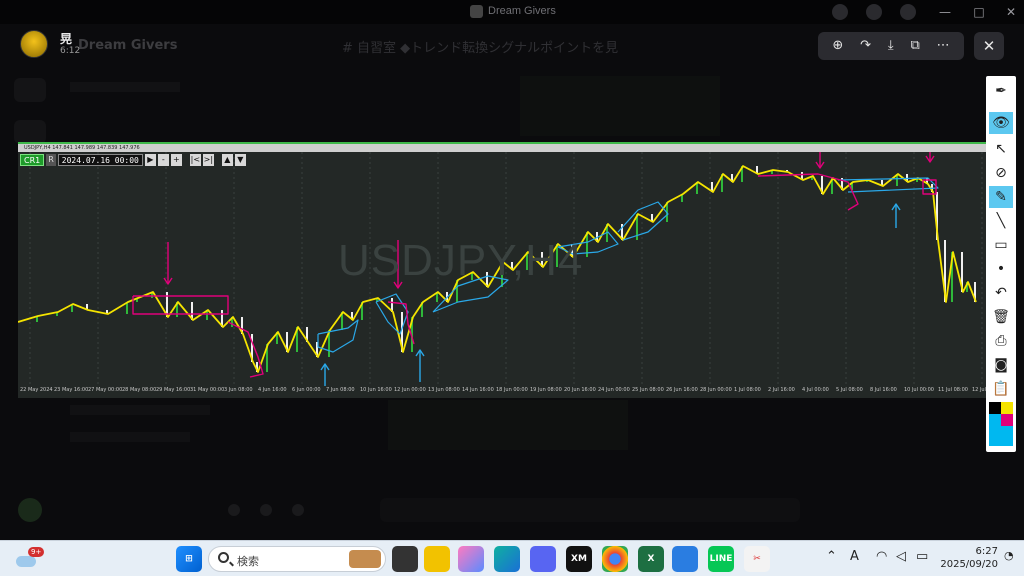 Image resolution: width=1024 pixels, height=576 pixels. I want to click on x-tick-label: 7 Jun 08:00, so click(340, 390).